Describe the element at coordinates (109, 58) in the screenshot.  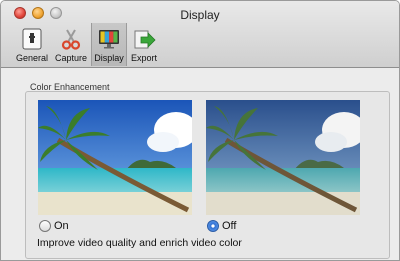
I see `toolbar-display-label: Display` at that location.